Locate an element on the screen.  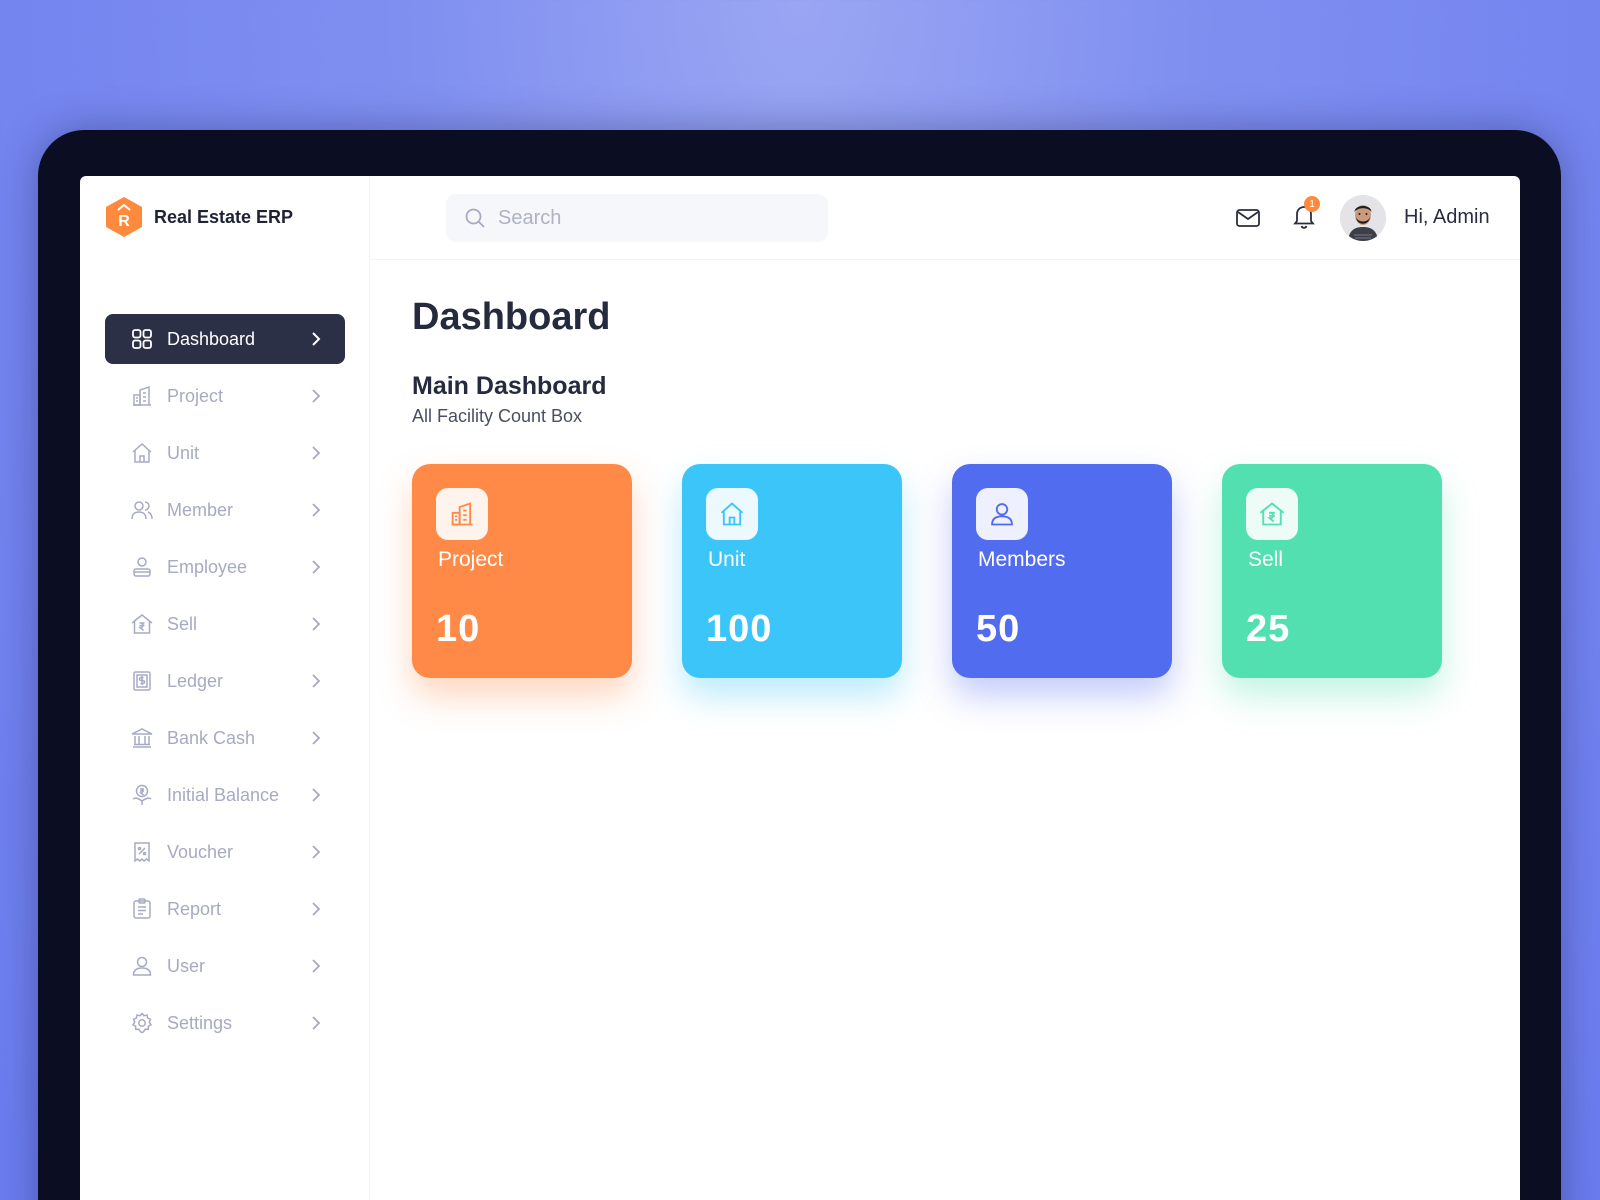
voucher-icon is located at coordinates (142, 852).